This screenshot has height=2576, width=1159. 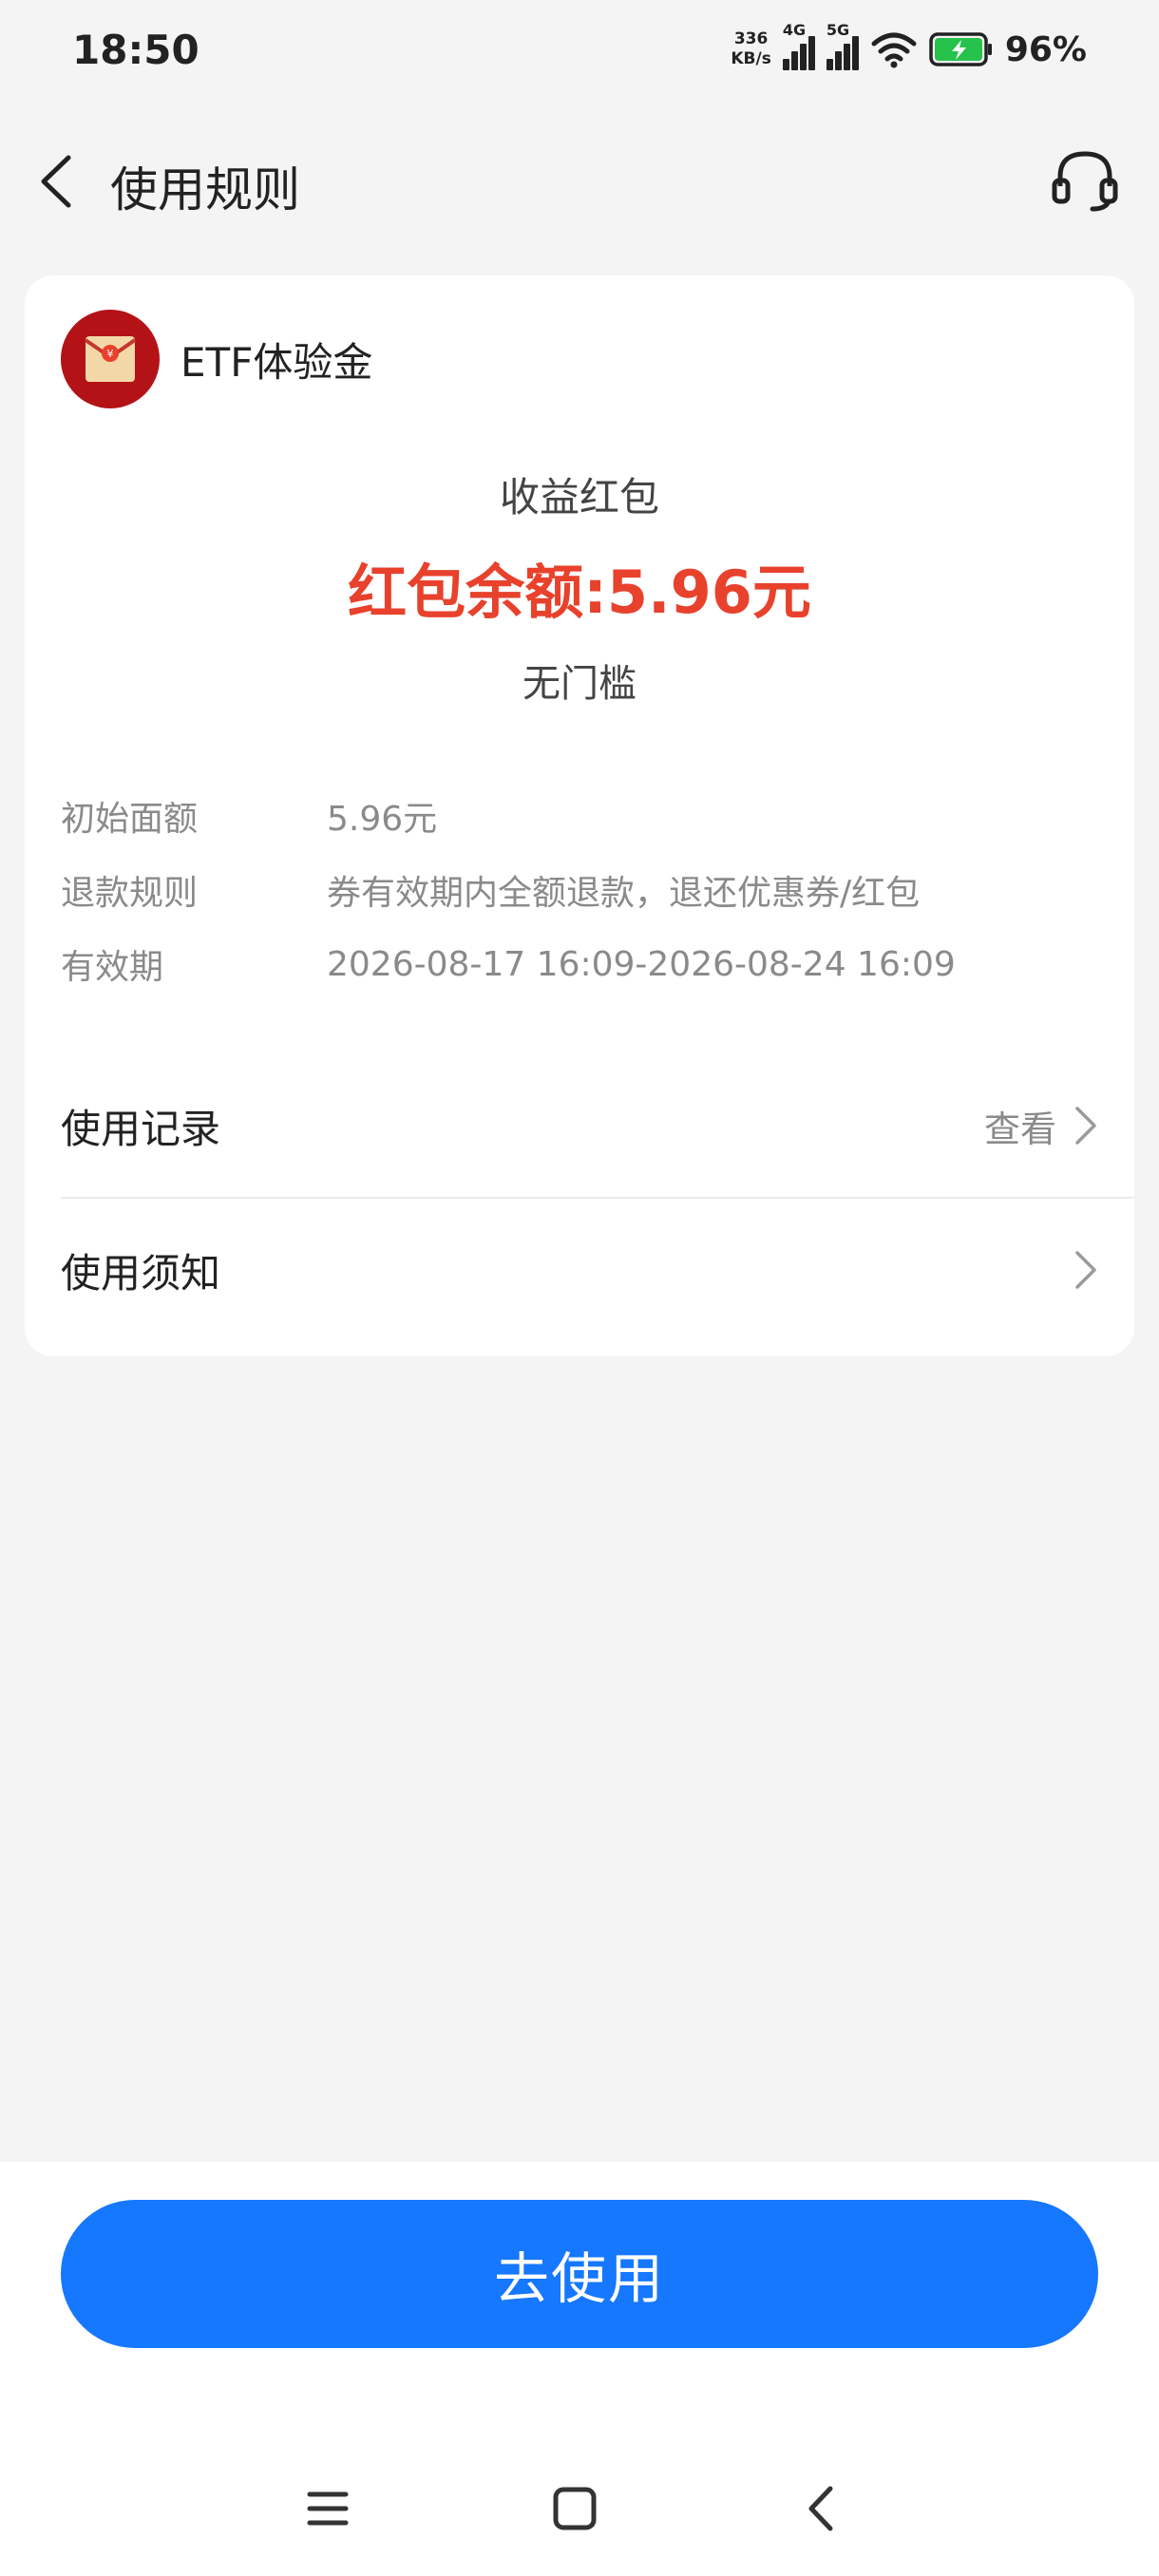 What do you see at coordinates (141, 1128) in the screenshot?
I see `usage-record-label: 使用记录` at bounding box center [141, 1128].